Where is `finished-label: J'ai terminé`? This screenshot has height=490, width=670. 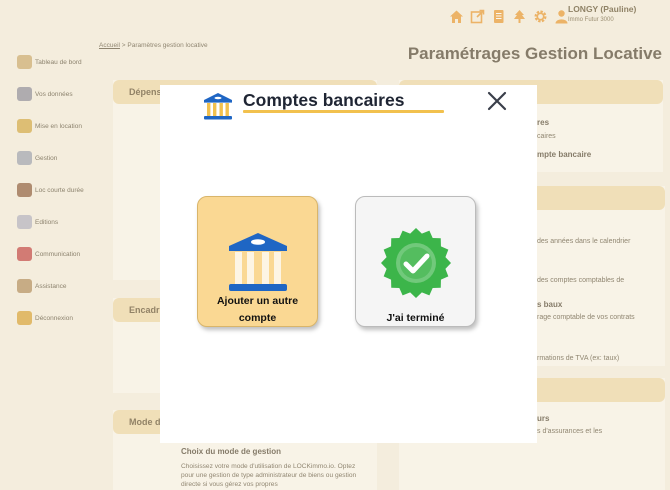
finished-label: J'ai terminé is located at coordinates (415, 318).